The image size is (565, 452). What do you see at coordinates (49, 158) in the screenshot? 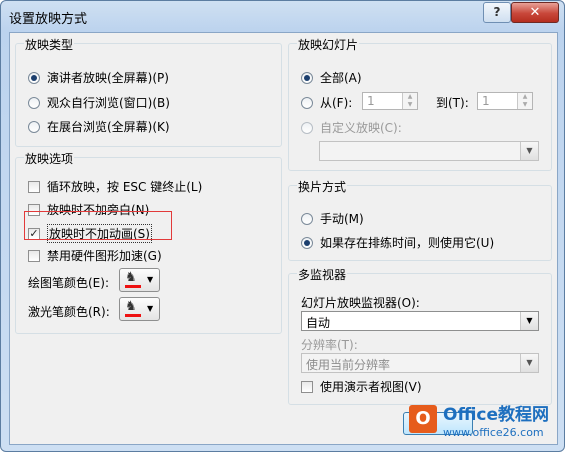
I see `show-options-title: 放映选项` at bounding box center [49, 158].